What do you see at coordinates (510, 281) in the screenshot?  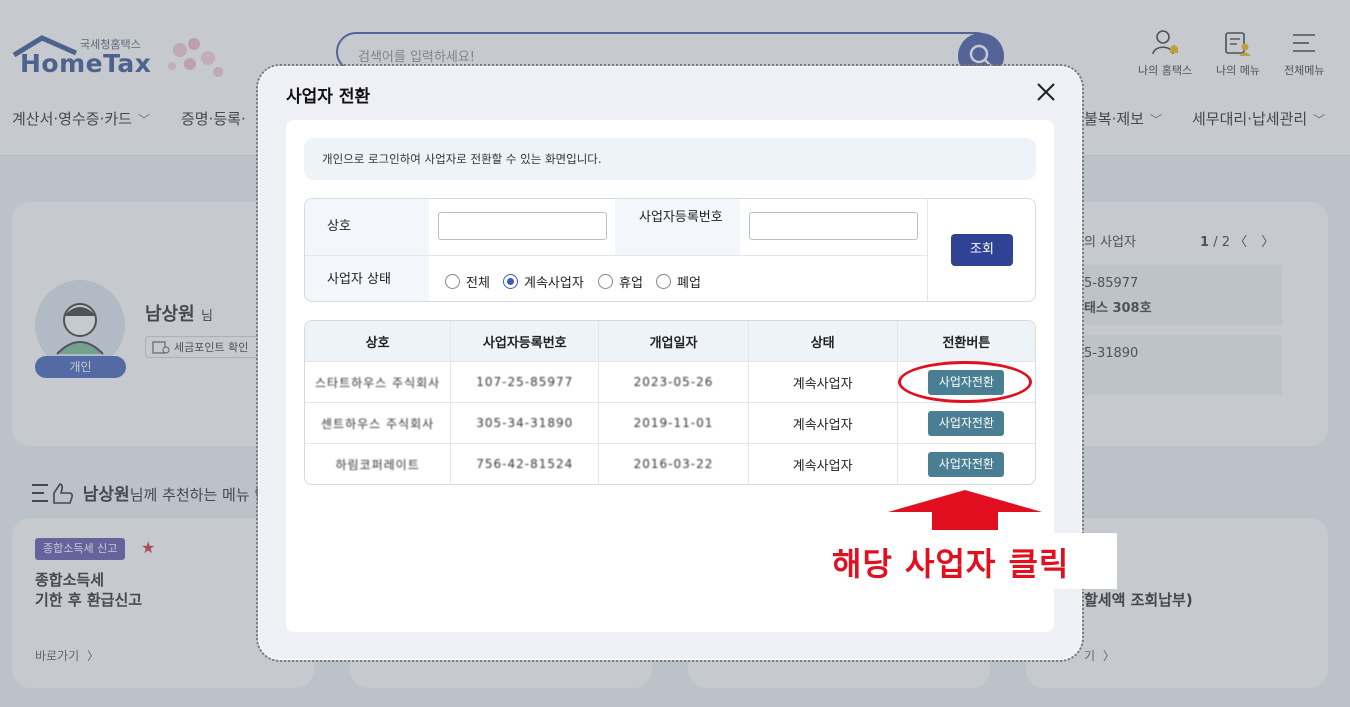 I see `radio-circle-checked` at bounding box center [510, 281].